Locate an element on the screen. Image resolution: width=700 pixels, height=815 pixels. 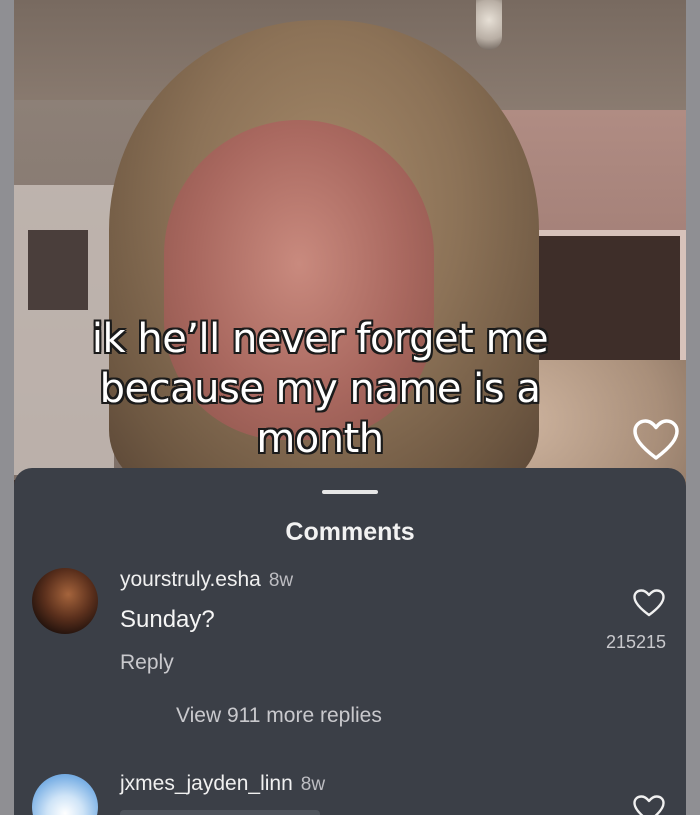
comment-author: jxmes_jayden_linn 8w is located at coordinates (222, 784).